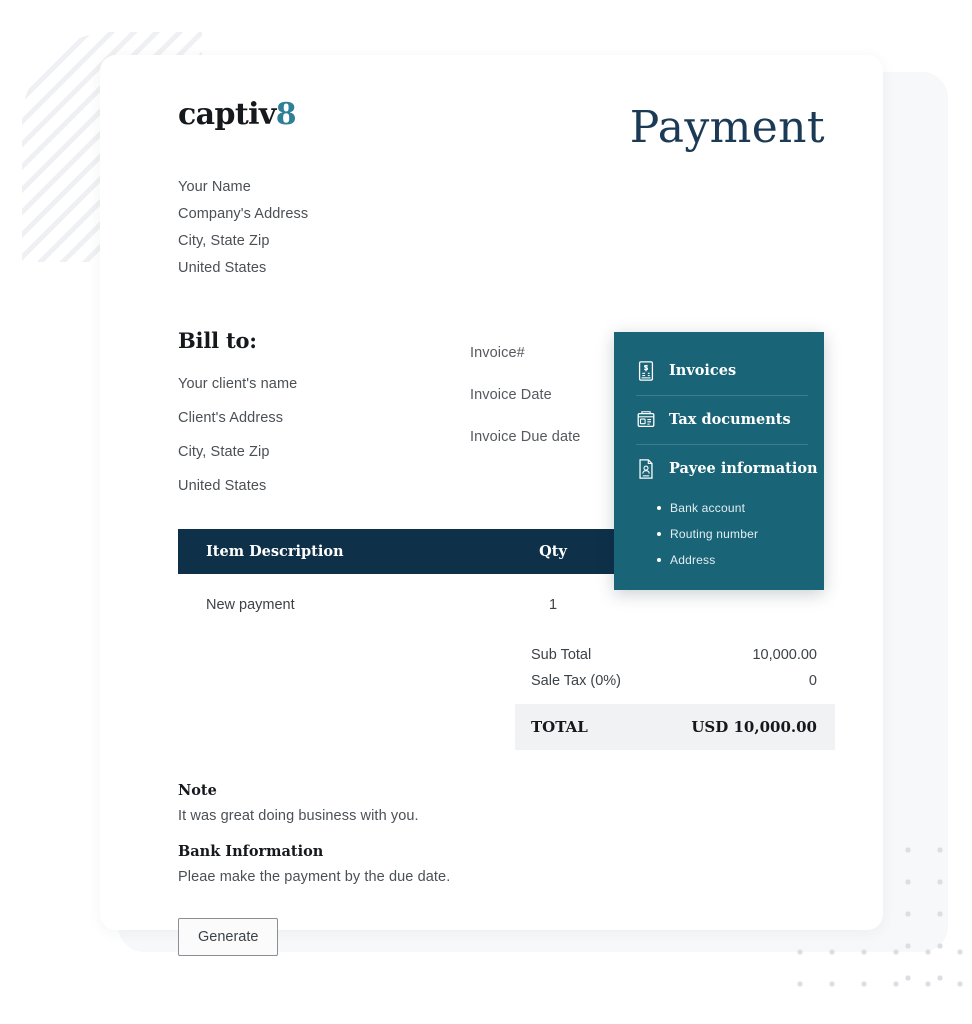 This screenshot has width=972, height=1024. I want to click on menu-item-label: Tax documents, so click(730, 419).